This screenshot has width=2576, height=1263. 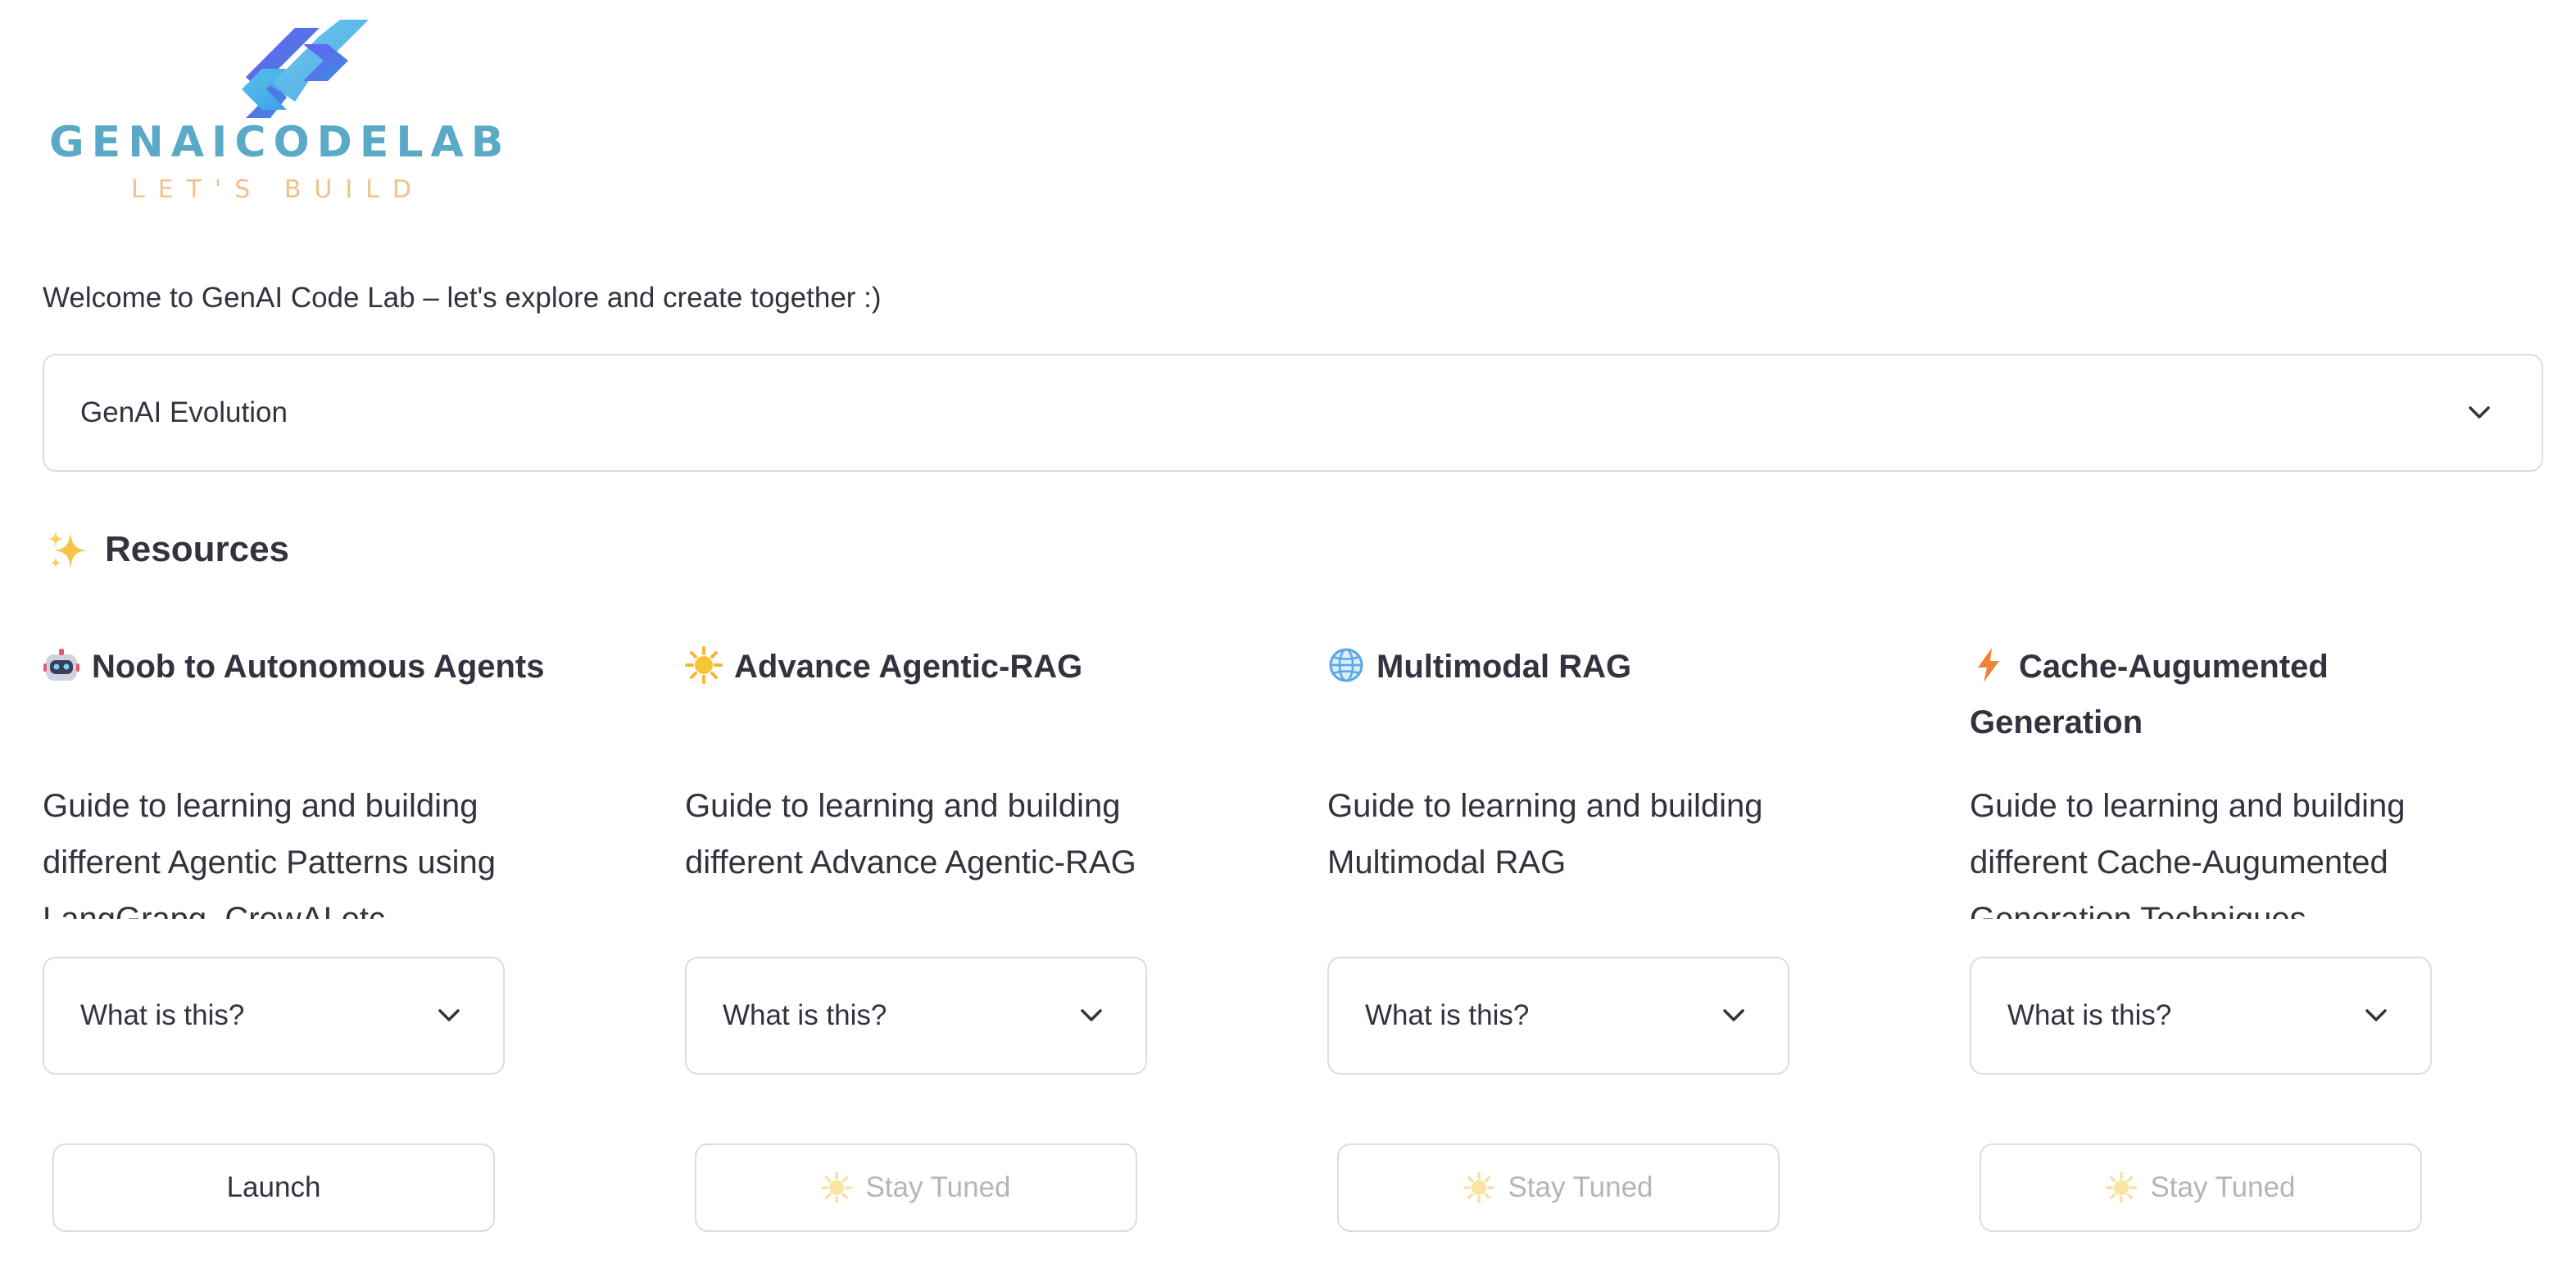 What do you see at coordinates (278, 189) in the screenshot?
I see `logo-tagline: LET'S BUILD` at bounding box center [278, 189].